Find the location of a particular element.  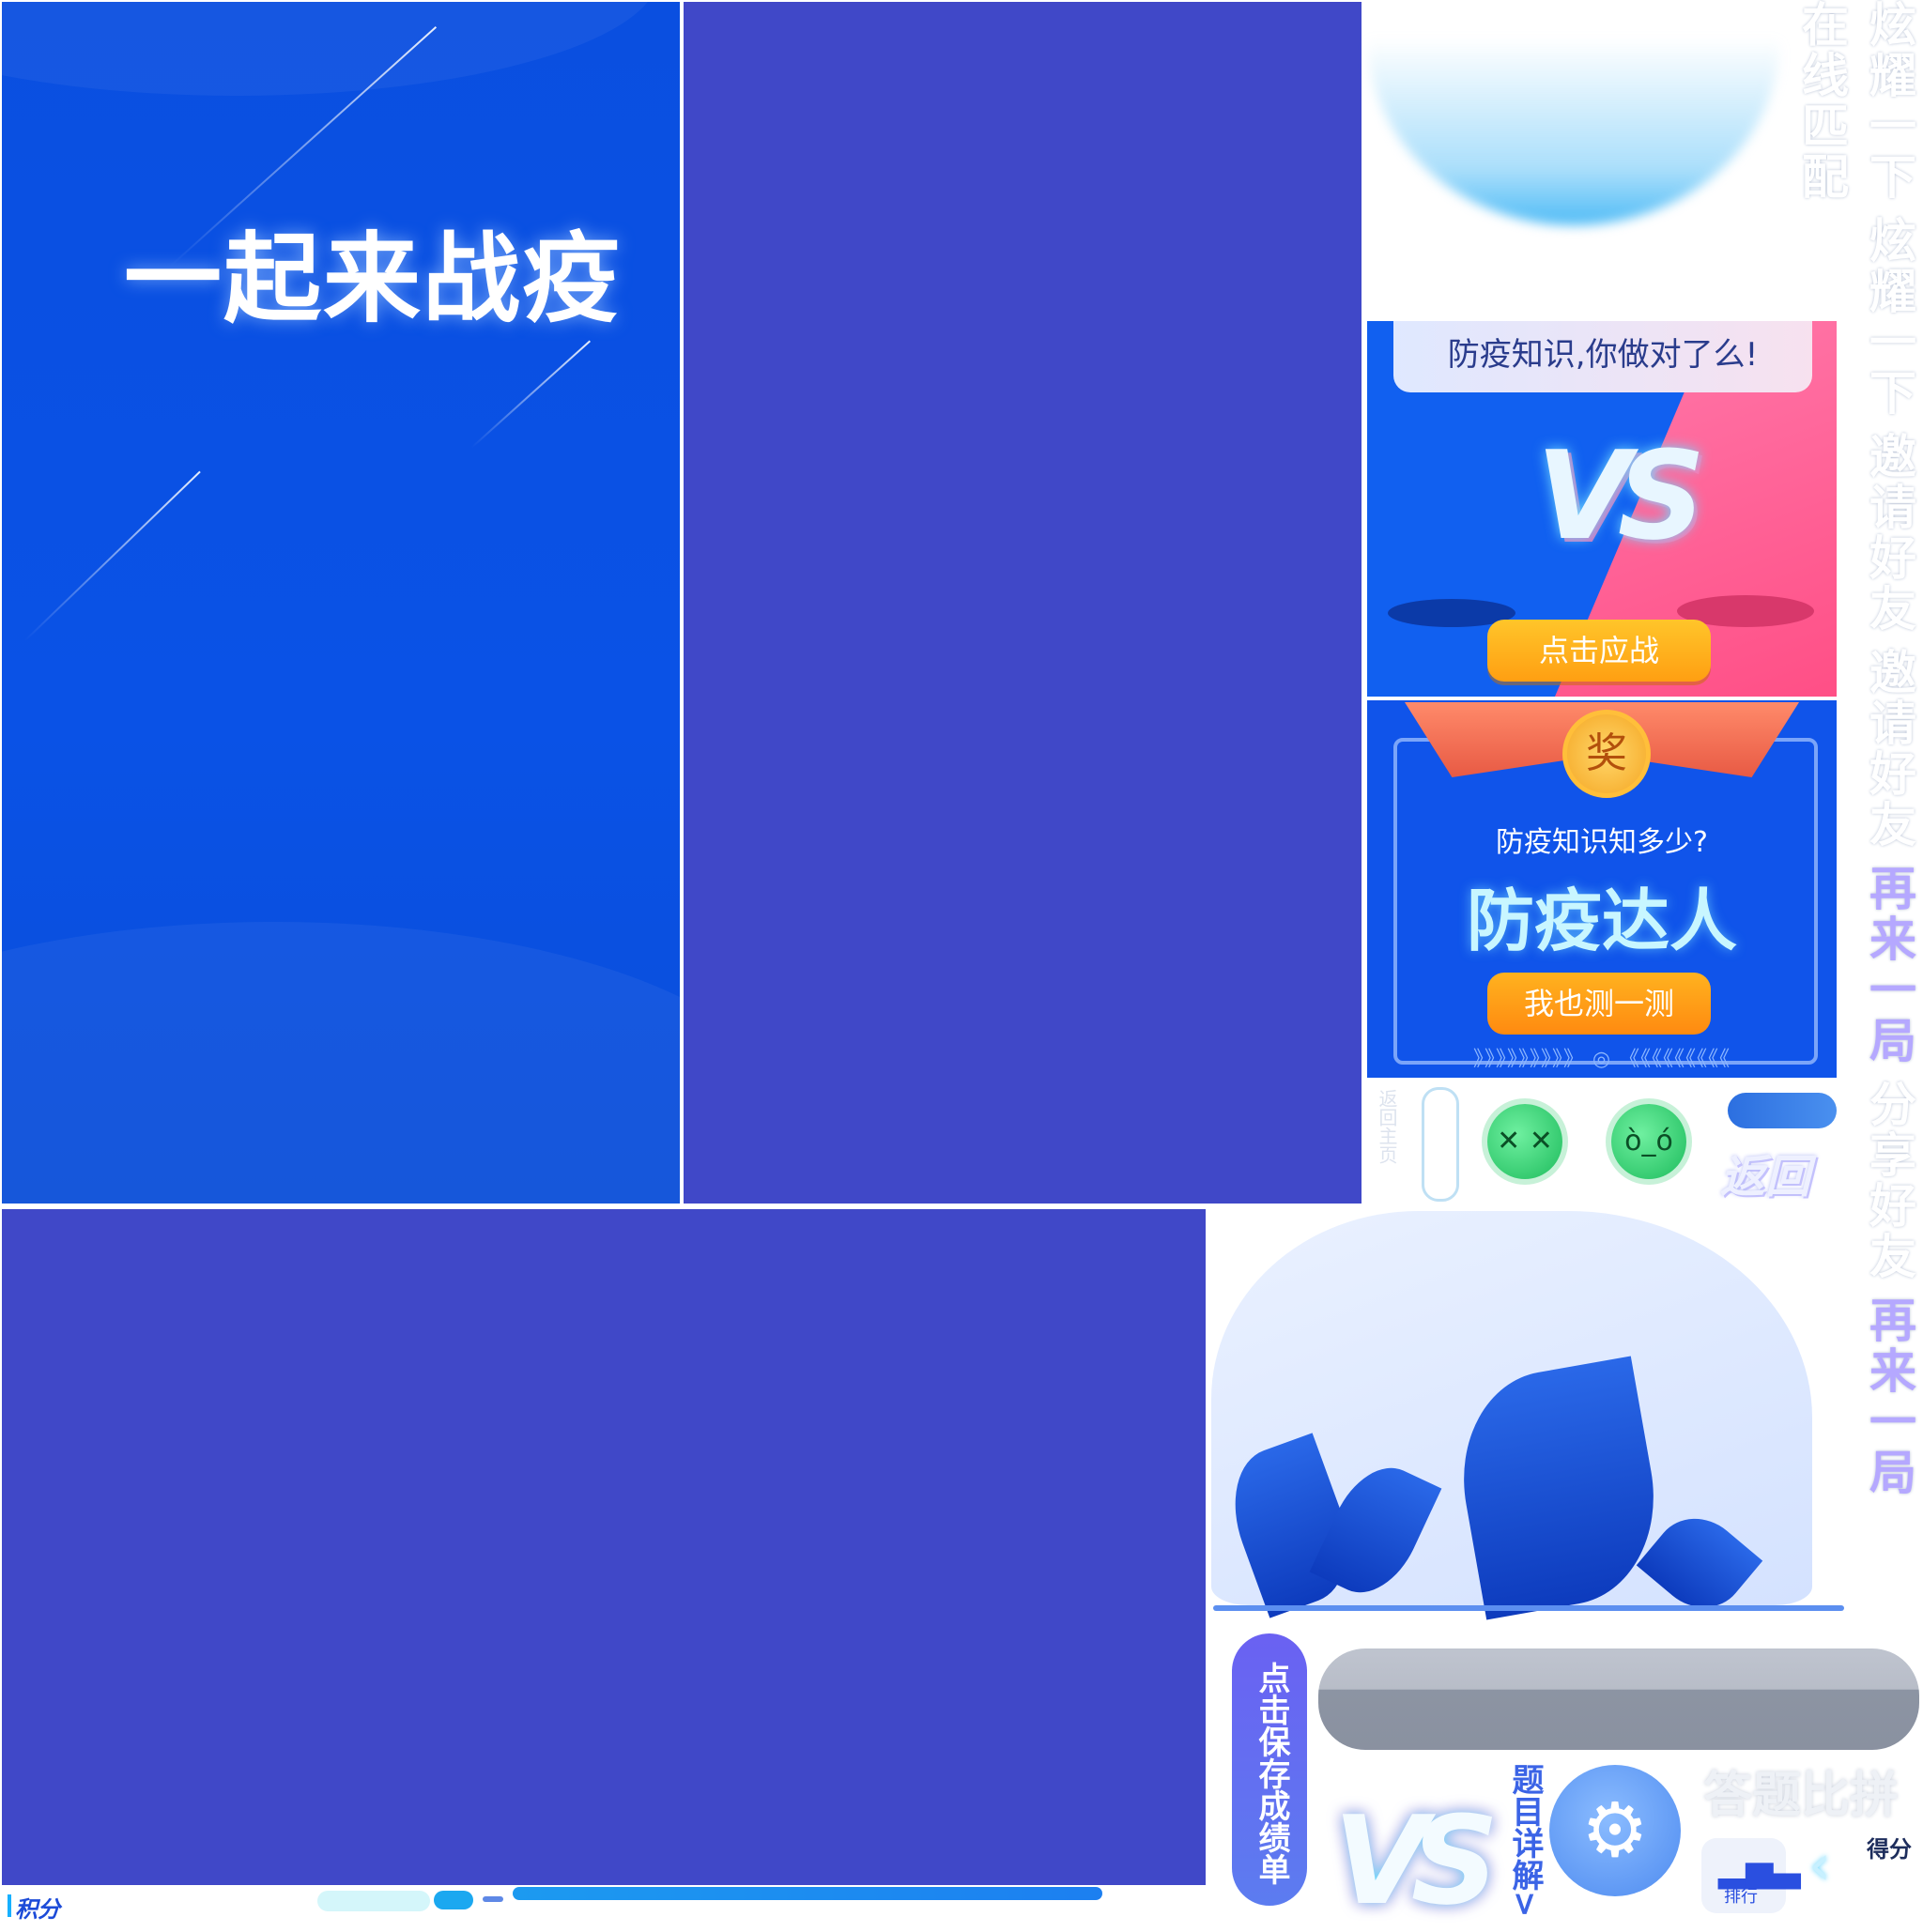

strip-progress-bar is located at coordinates (808, 1894).